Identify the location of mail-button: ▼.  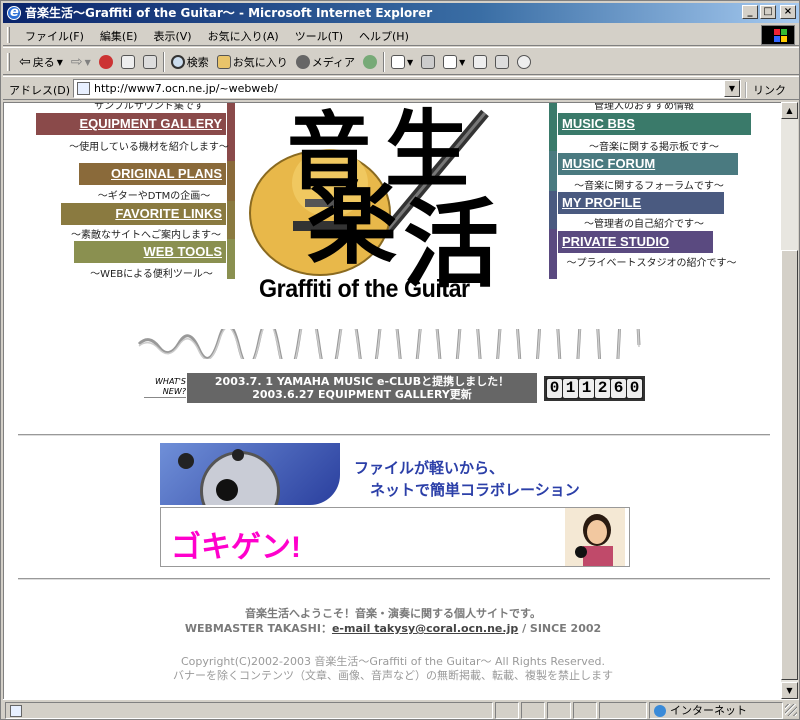
(402, 62).